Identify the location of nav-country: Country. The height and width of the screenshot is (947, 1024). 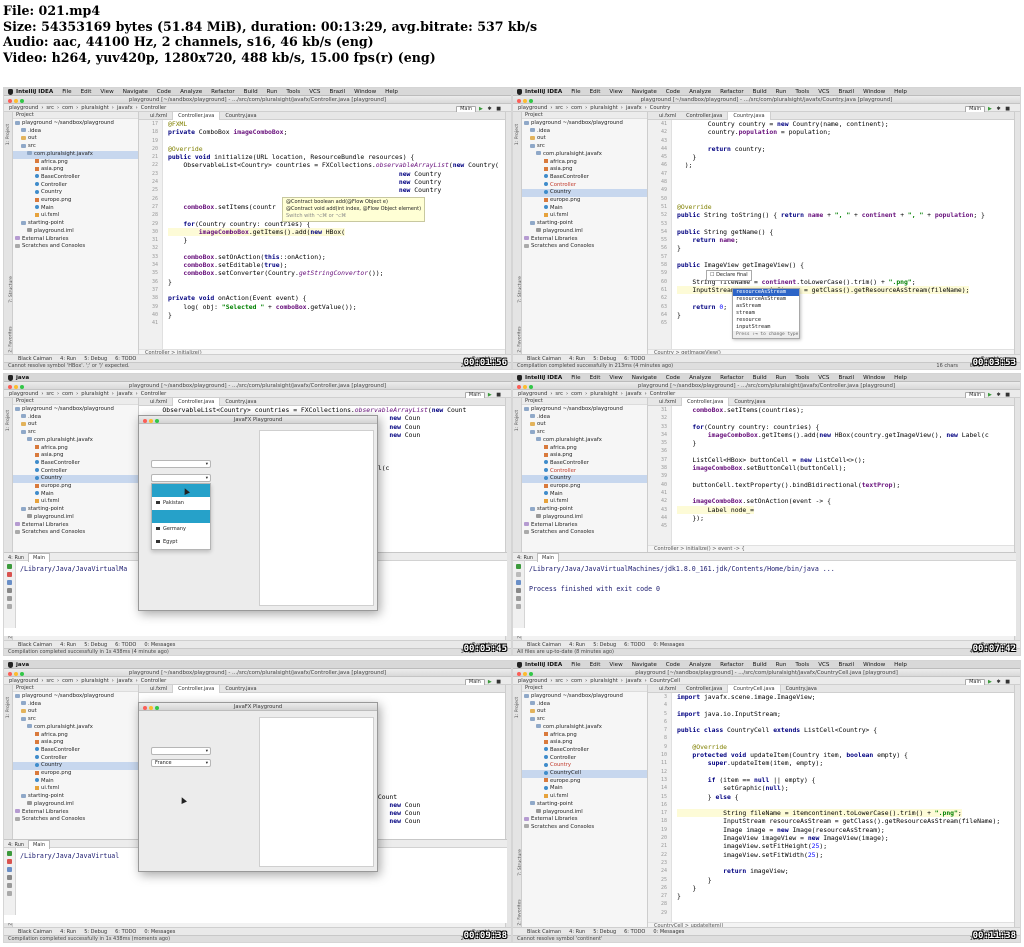
(660, 108).